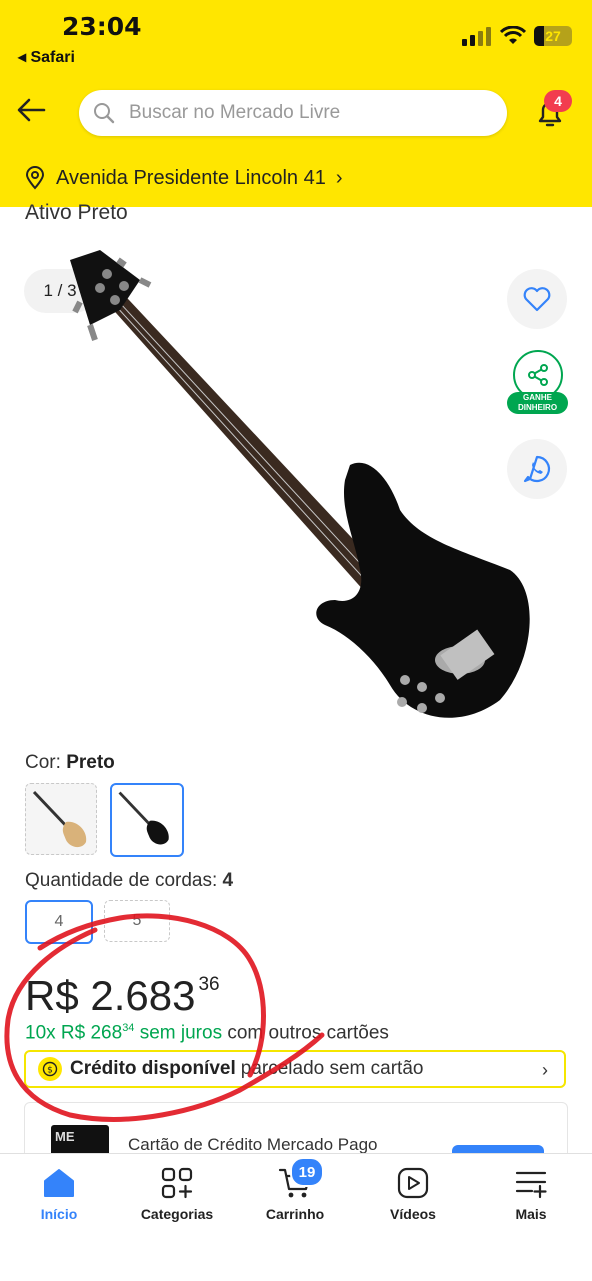 Image resolution: width=592 pixels, height=1281 pixels. Describe the element at coordinates (191, 177) in the screenshot. I see `address-text: Avenida Presidente Lincoln 41` at that location.